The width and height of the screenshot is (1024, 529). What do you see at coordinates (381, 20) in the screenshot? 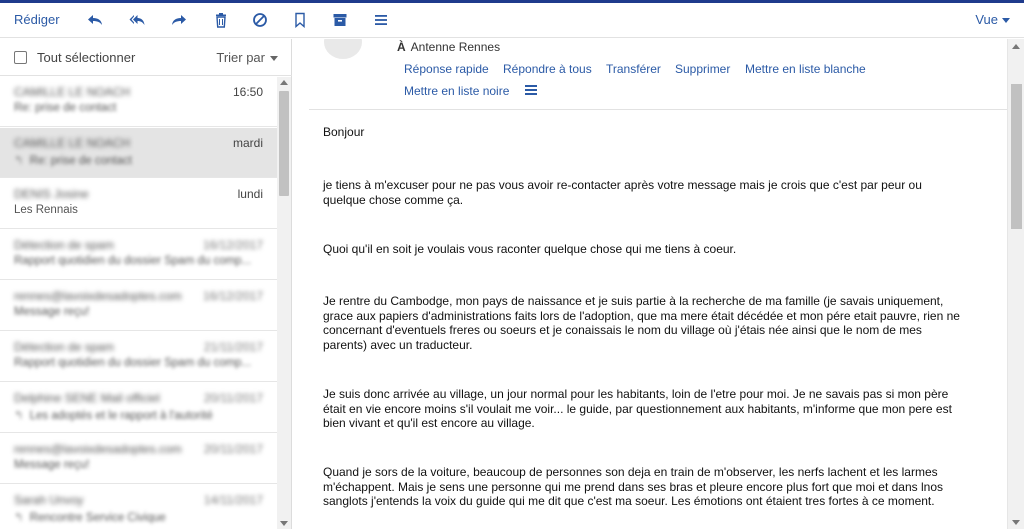
I see `menu-icon` at bounding box center [381, 20].